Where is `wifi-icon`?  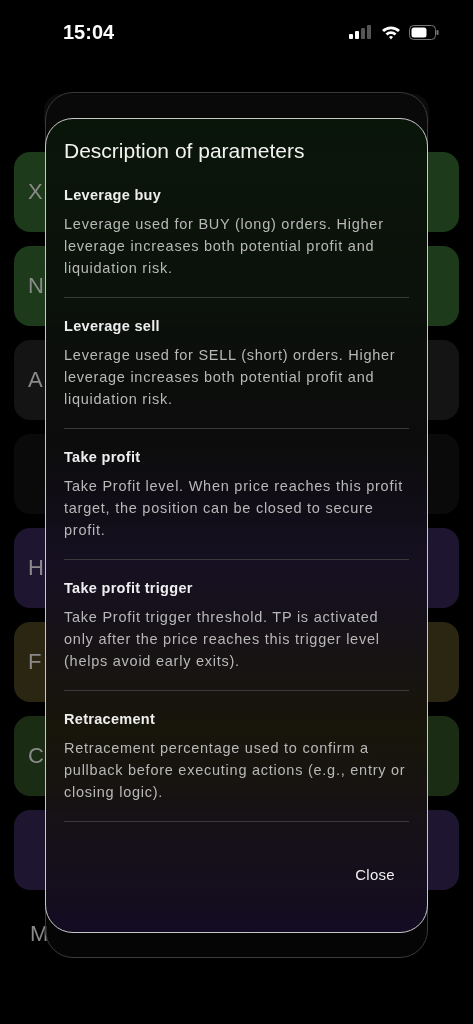 wifi-icon is located at coordinates (391, 32).